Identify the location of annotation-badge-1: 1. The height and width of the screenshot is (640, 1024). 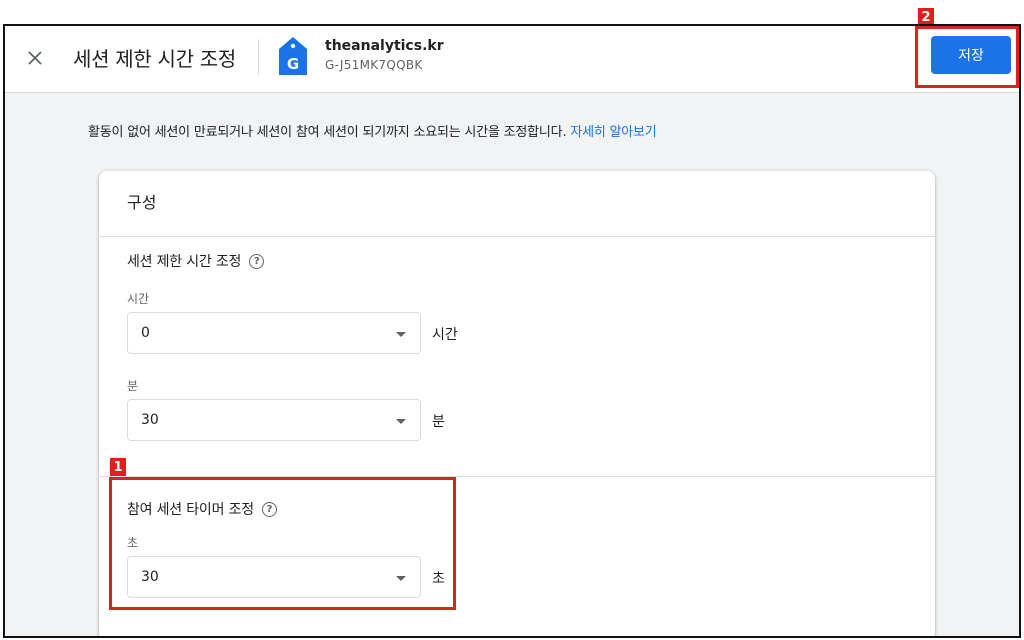
(118, 467).